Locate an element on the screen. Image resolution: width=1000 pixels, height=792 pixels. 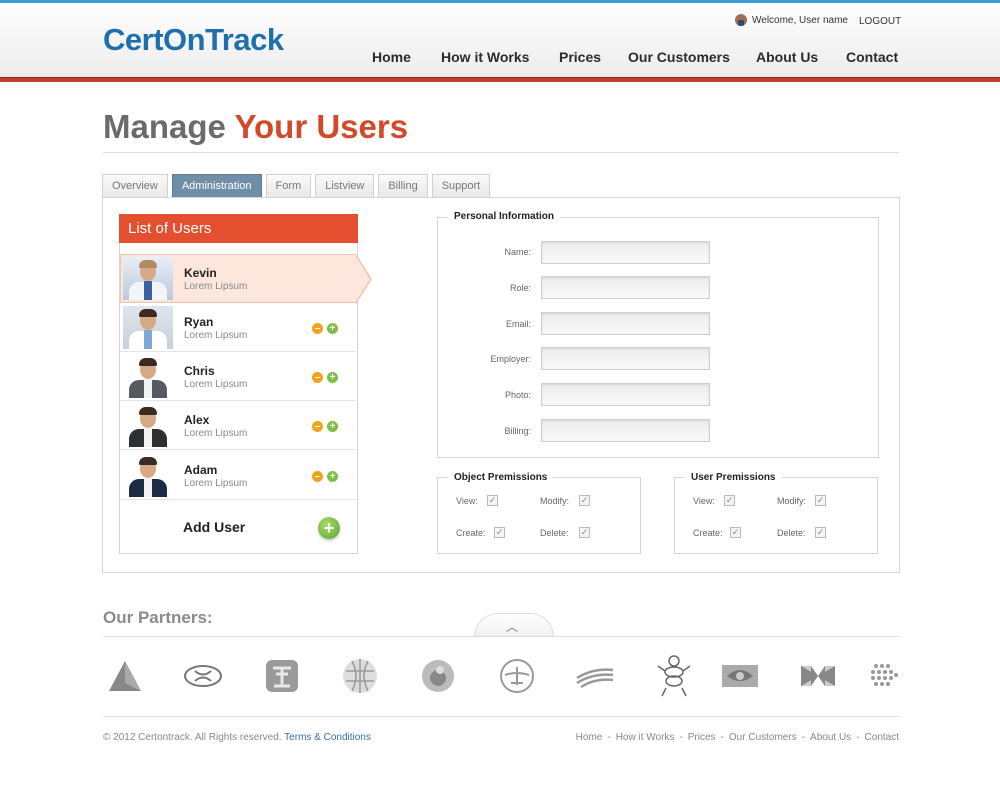
add-user-label: Add User is located at coordinates (214, 527).